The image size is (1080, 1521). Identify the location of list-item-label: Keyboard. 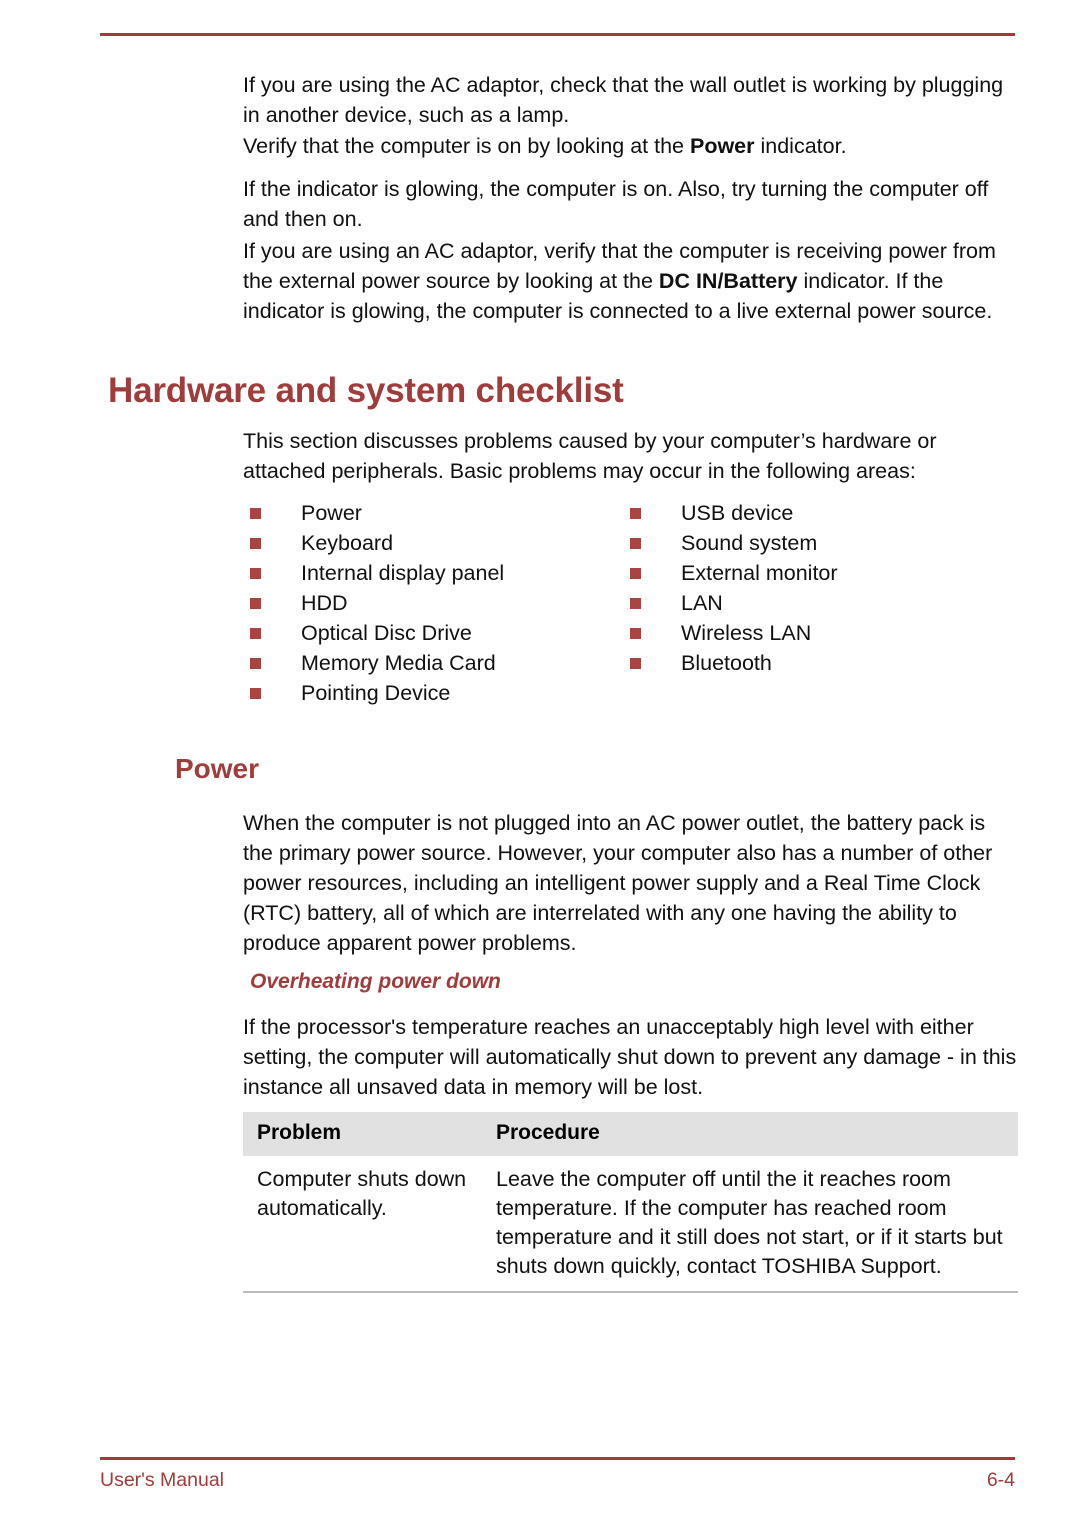
(347, 543).